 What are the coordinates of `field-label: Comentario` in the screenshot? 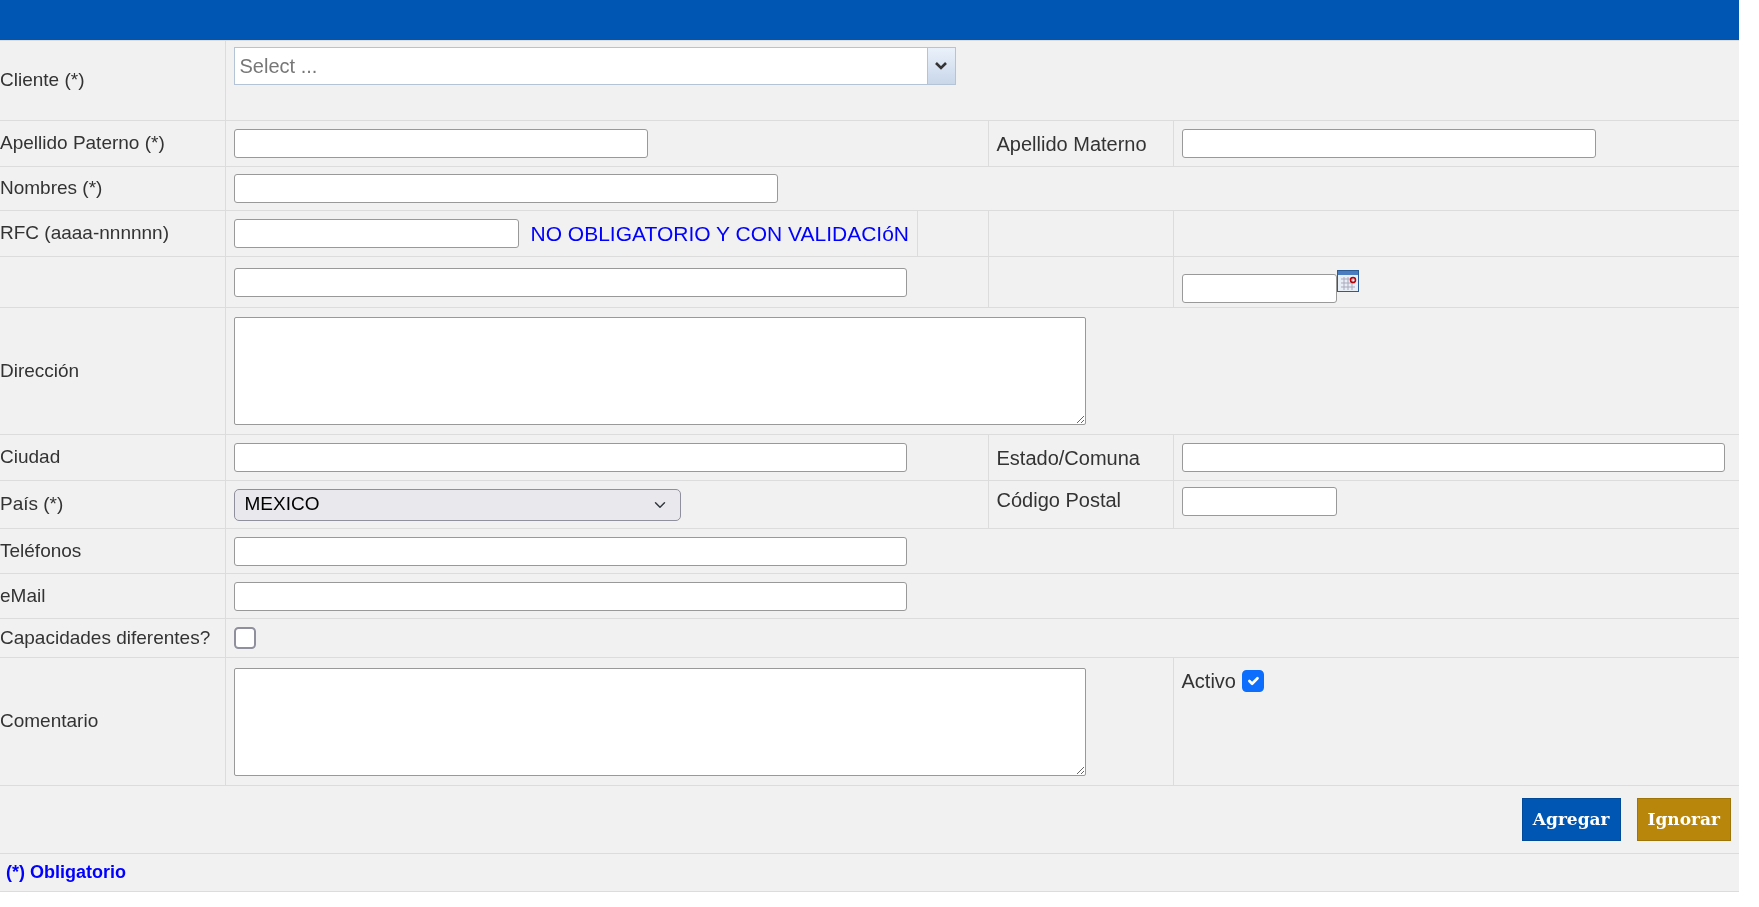 It's located at (49, 721).